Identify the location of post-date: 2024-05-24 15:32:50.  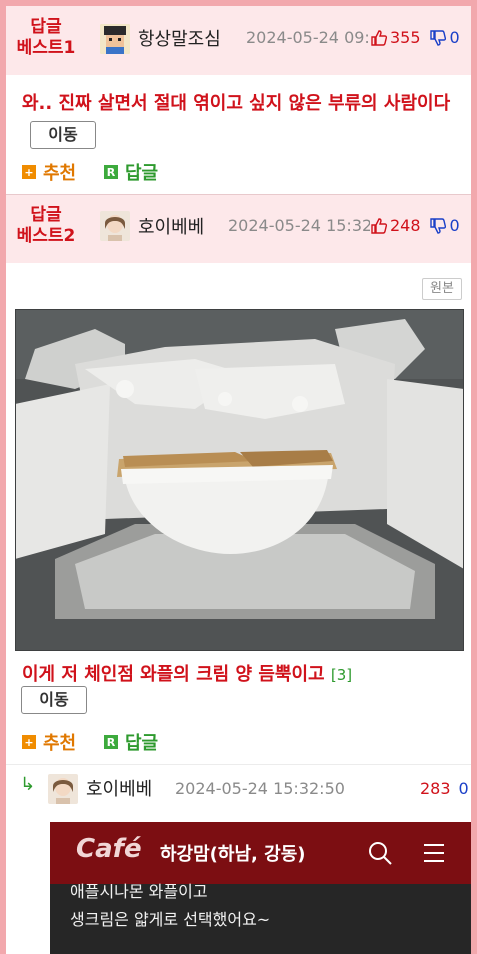
(260, 788).